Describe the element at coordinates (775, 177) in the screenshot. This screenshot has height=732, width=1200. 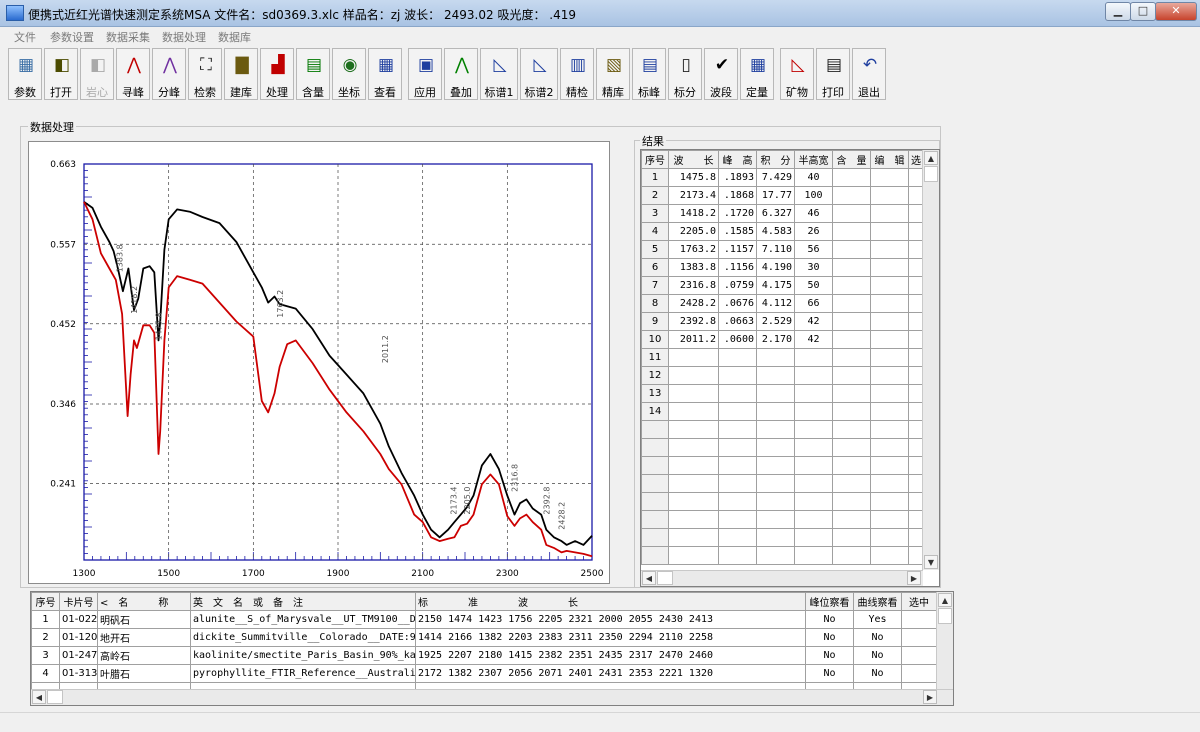
I see `table-cell: 7.429` at that location.